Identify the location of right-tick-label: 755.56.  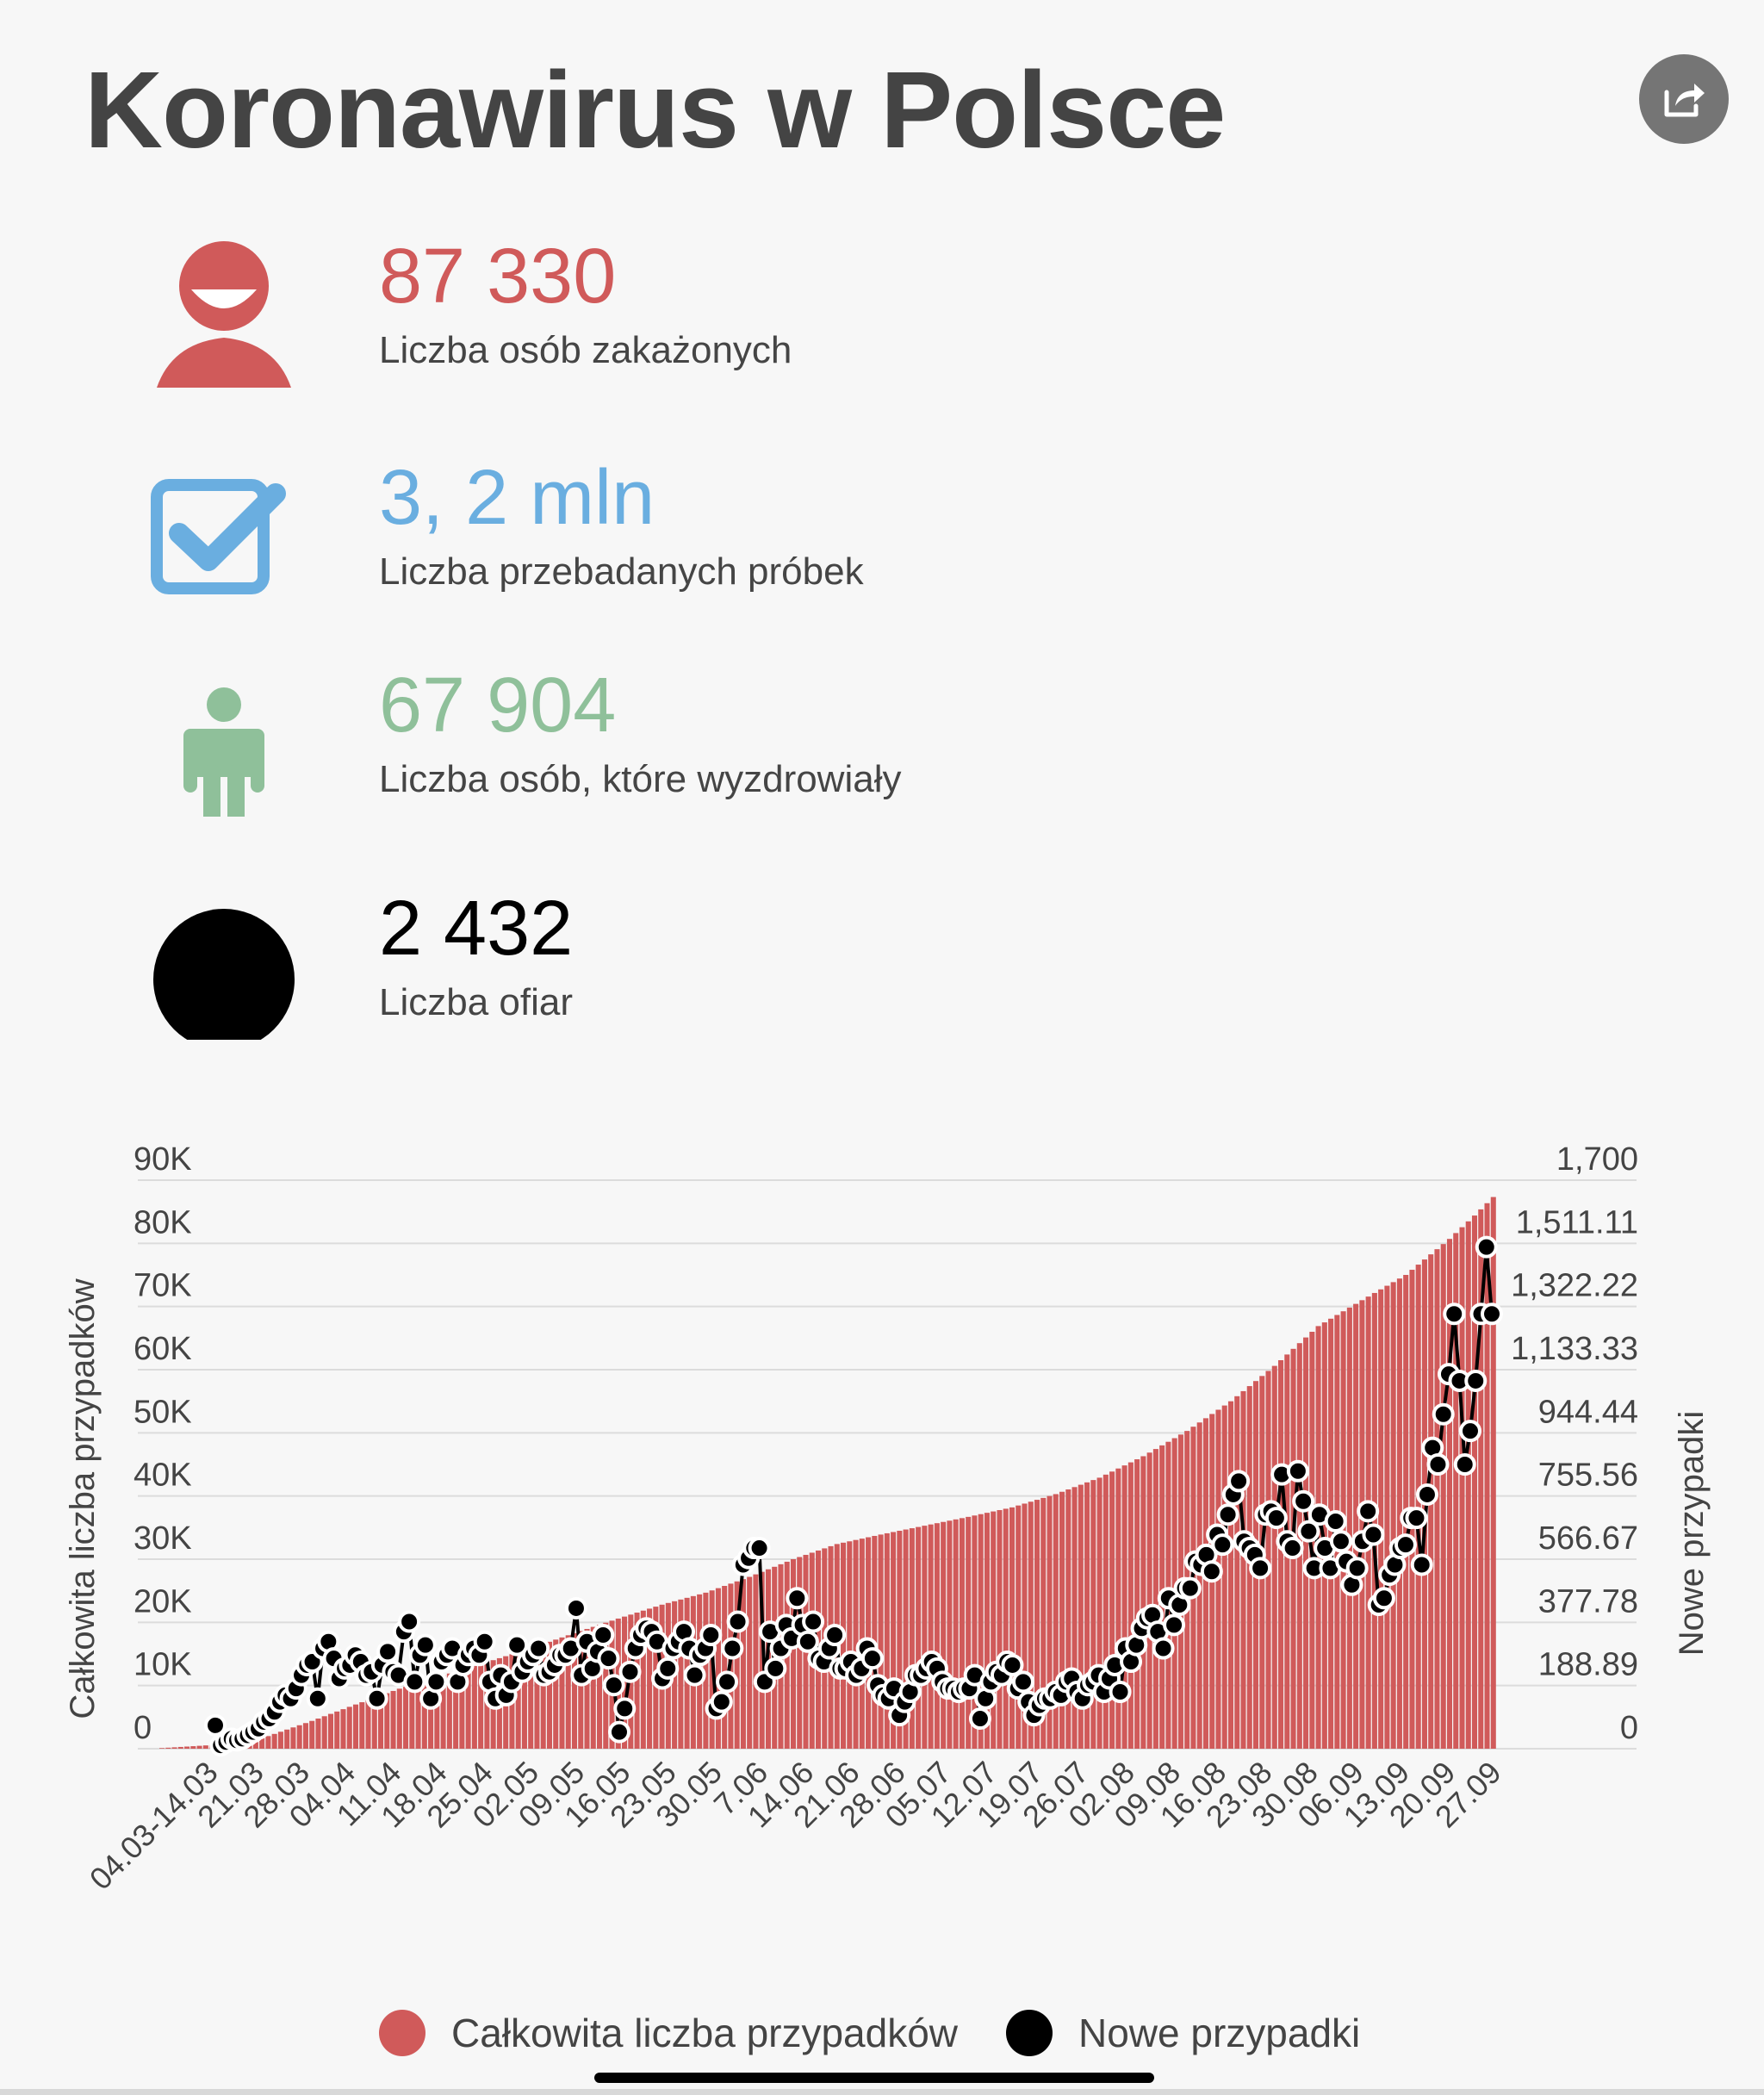
(1588, 1476).